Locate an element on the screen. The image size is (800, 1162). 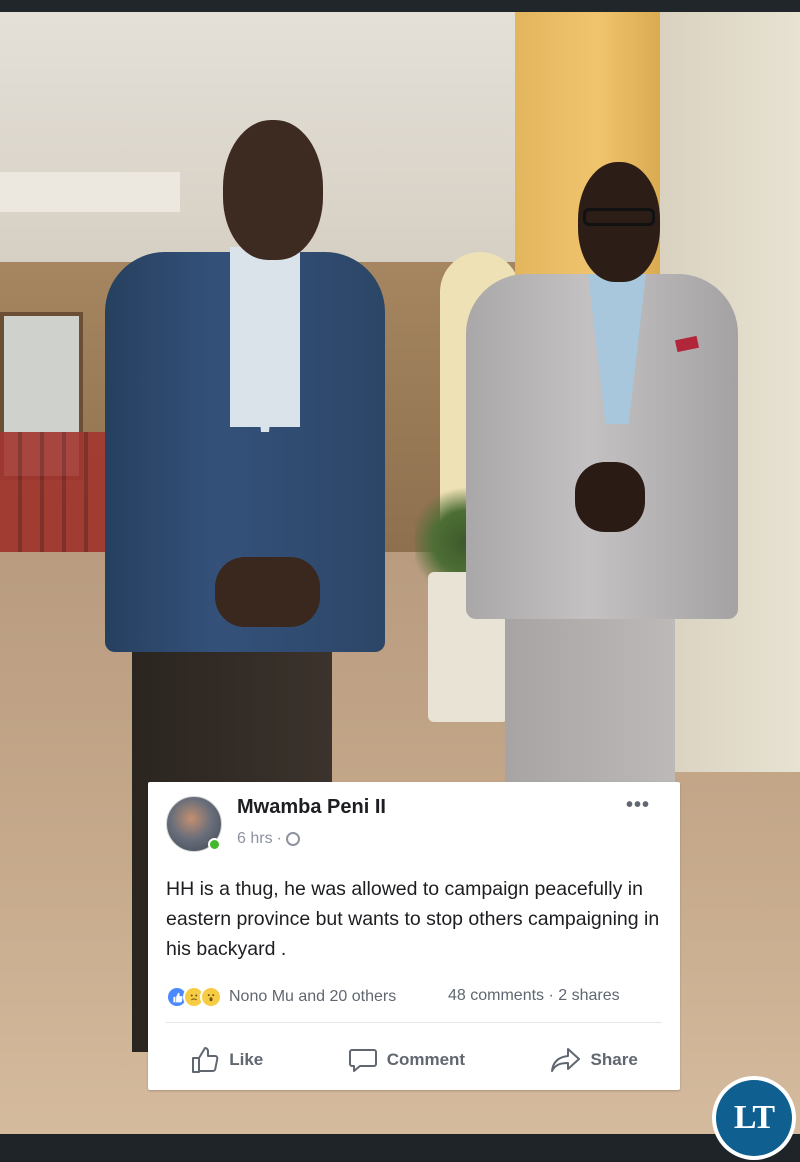
wow-reaction-icon is located at coordinates (211, 997).